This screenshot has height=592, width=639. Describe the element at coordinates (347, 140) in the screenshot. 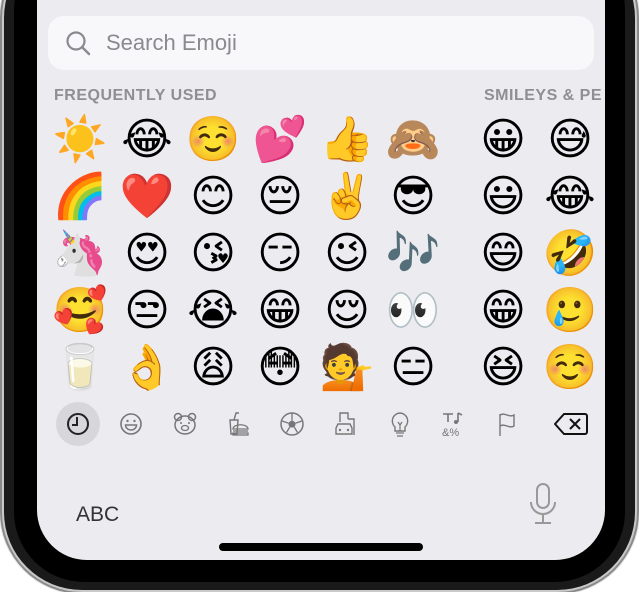

I see `emoji-key: 👍` at that location.